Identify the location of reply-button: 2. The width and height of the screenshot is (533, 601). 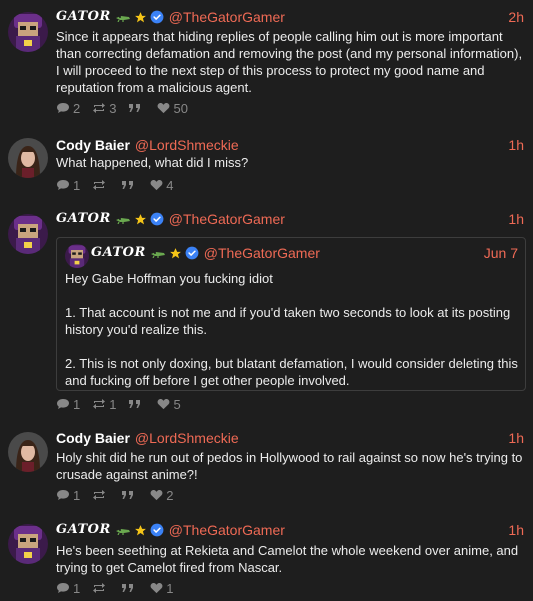
(68, 108).